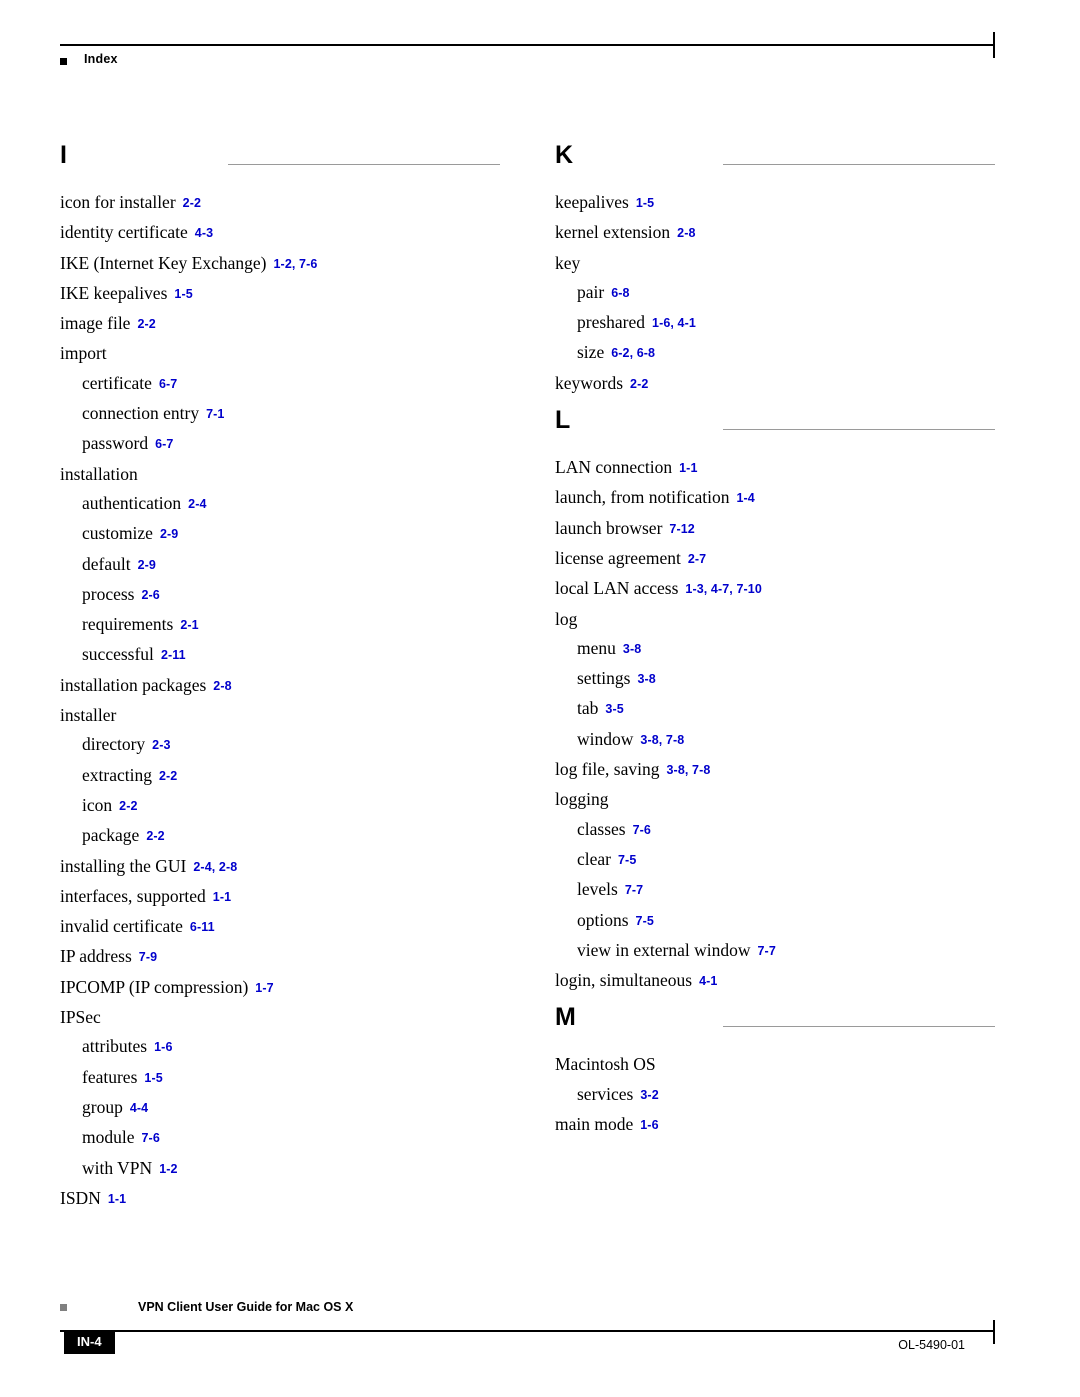  What do you see at coordinates (150, 595) in the screenshot?
I see `index-page-reference-link: 2-6` at bounding box center [150, 595].